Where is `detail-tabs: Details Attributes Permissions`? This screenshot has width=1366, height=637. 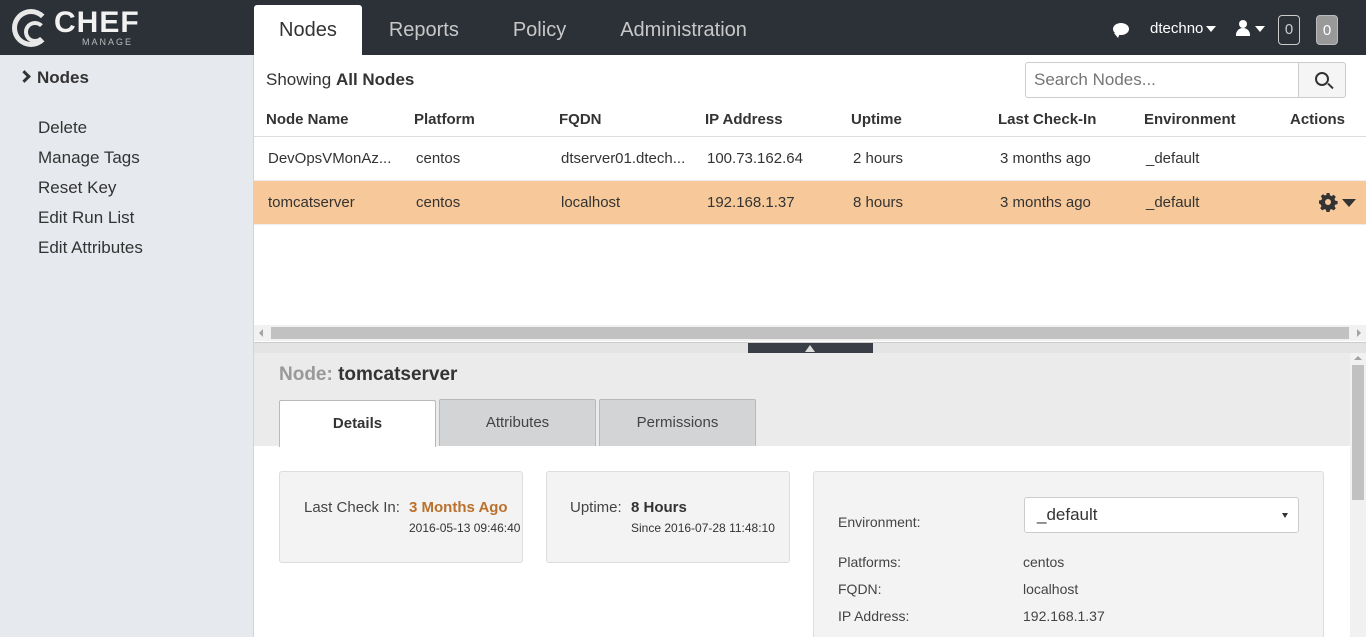 detail-tabs: Details Attributes Permissions is located at coordinates (519, 423).